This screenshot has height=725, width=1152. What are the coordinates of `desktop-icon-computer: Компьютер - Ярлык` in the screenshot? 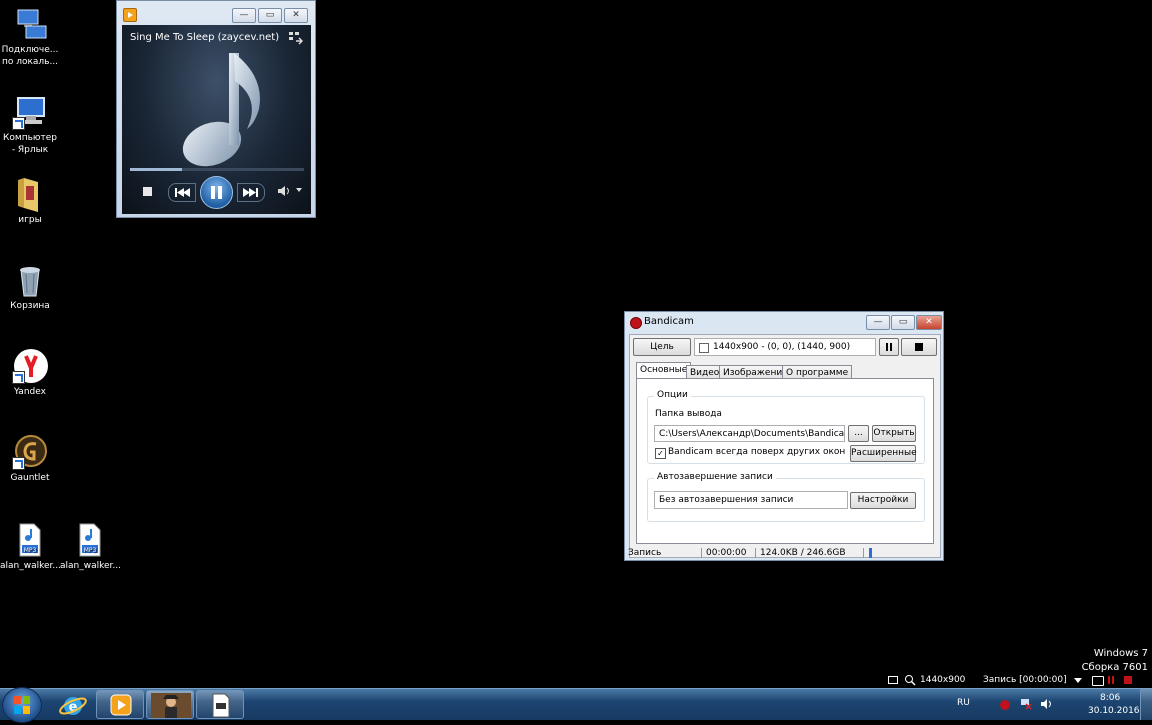 It's located at (30, 125).